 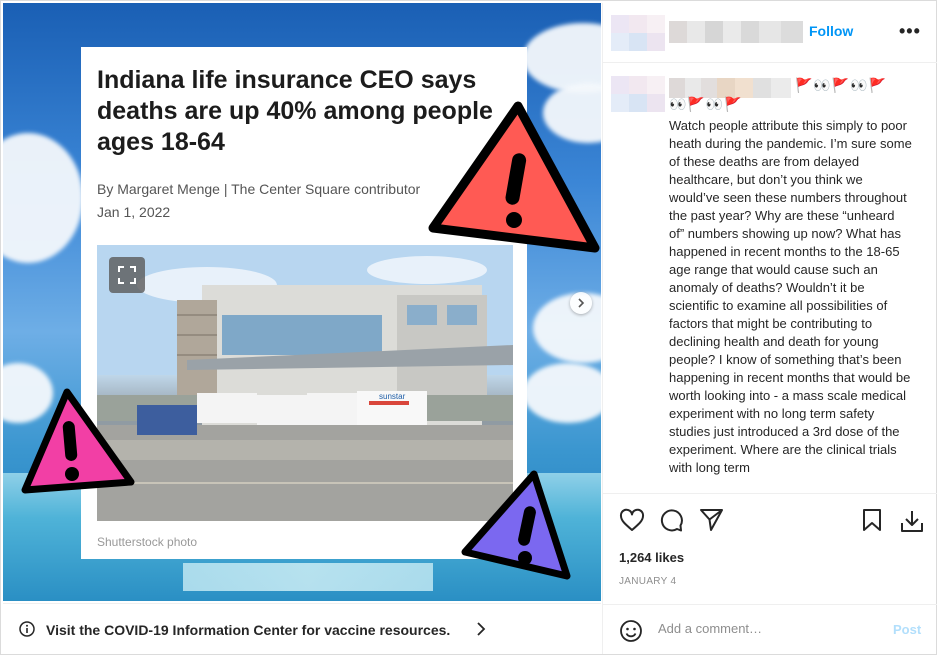 I want to click on add-comment-bar: Post, so click(x=770, y=629).